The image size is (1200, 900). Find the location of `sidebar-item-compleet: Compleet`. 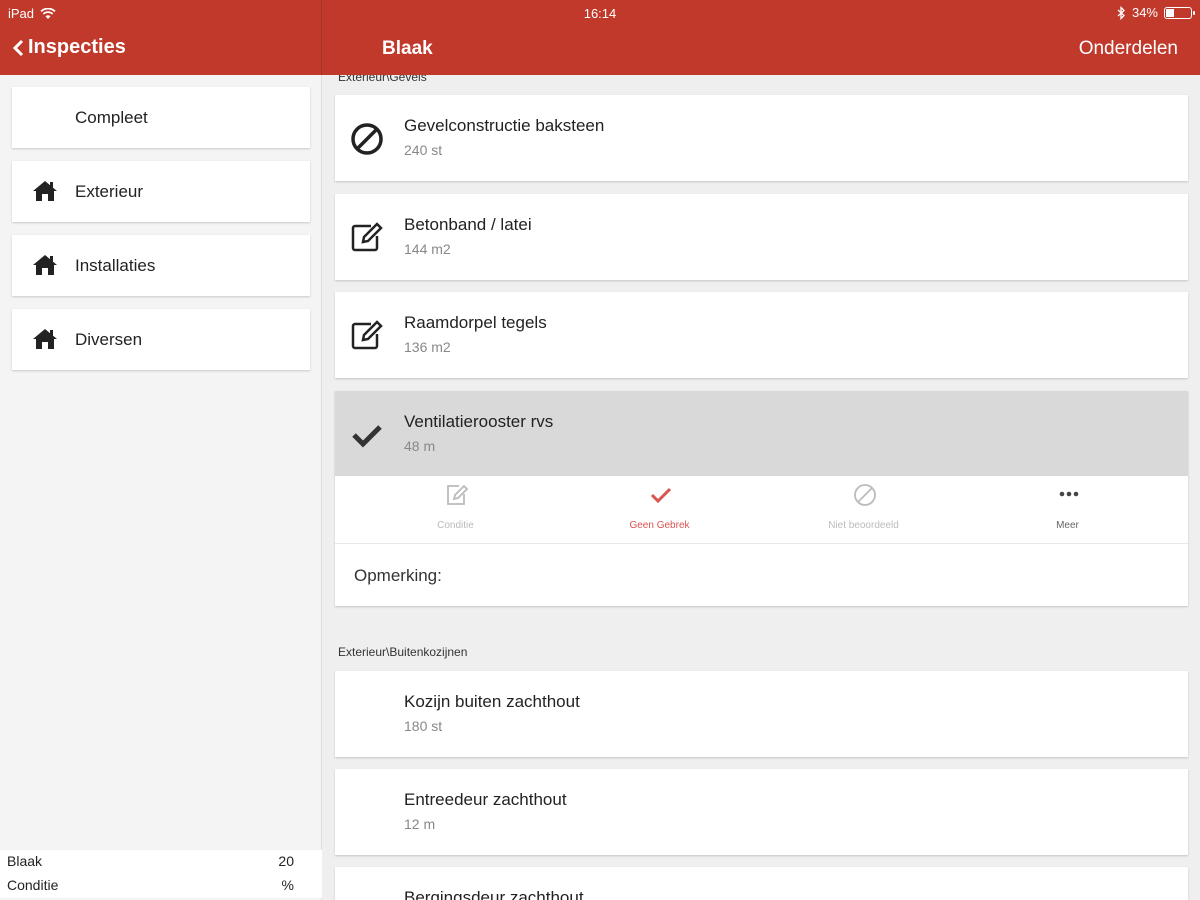

sidebar-item-compleet: Compleet is located at coordinates (161, 117).